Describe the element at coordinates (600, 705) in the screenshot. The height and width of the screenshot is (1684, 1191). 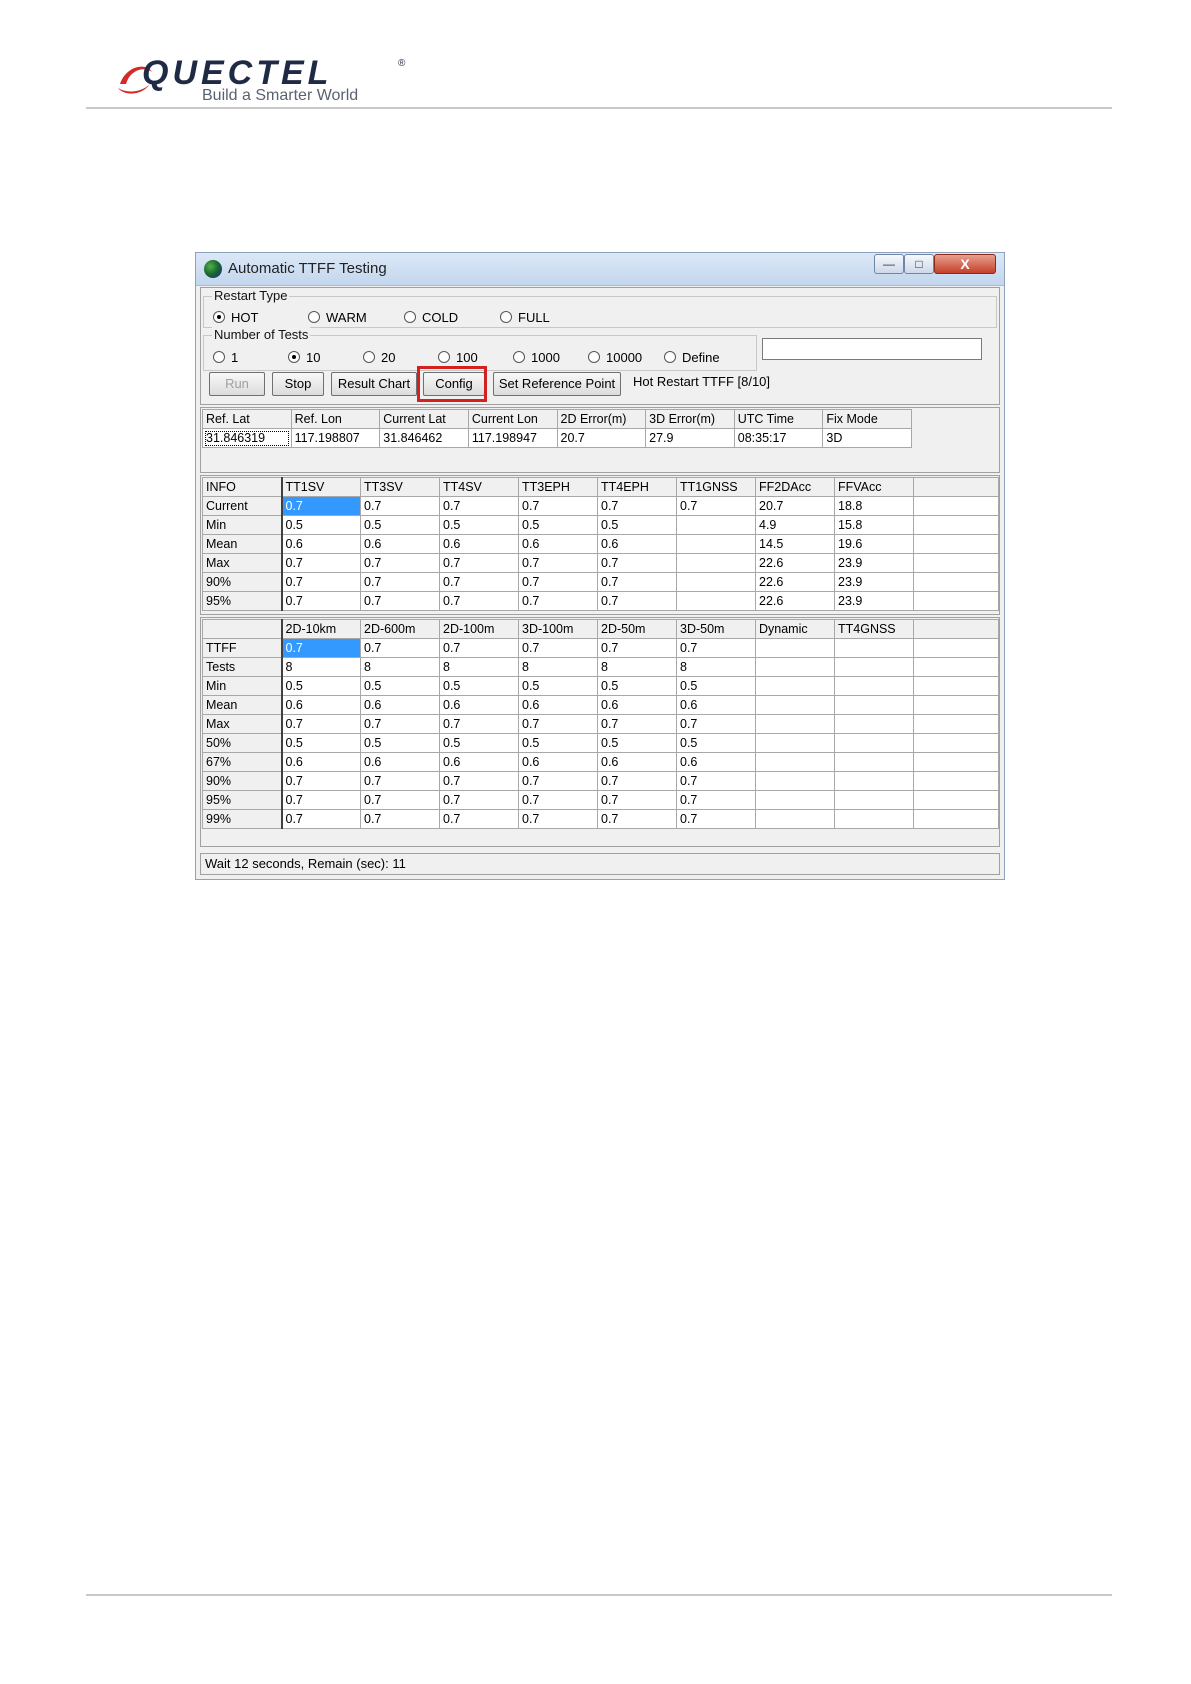
I see `table-row: Mean 0.6 0.6 0.6 0.6 0.6 0.6` at that location.